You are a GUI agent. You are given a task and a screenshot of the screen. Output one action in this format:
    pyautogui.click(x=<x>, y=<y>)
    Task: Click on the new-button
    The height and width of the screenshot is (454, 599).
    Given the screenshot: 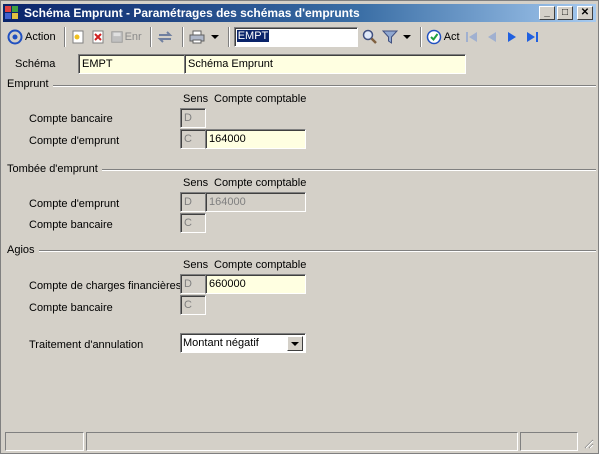 What is the action you would take?
    pyautogui.click(x=78, y=37)
    